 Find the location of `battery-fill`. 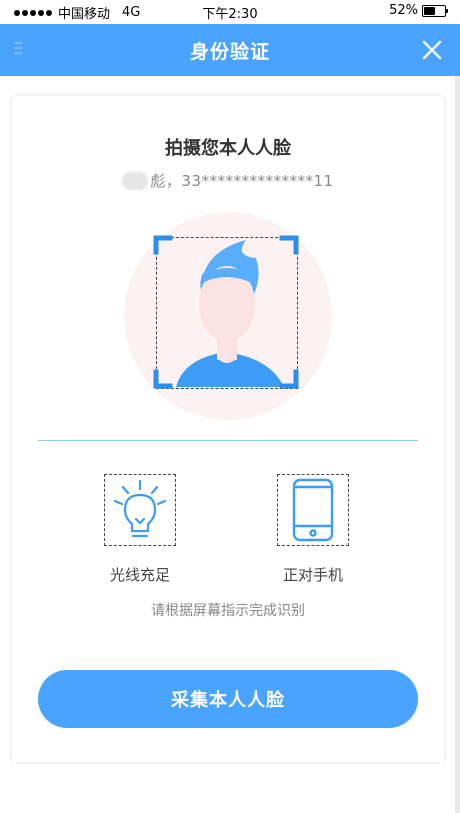

battery-fill is located at coordinates (430, 10).